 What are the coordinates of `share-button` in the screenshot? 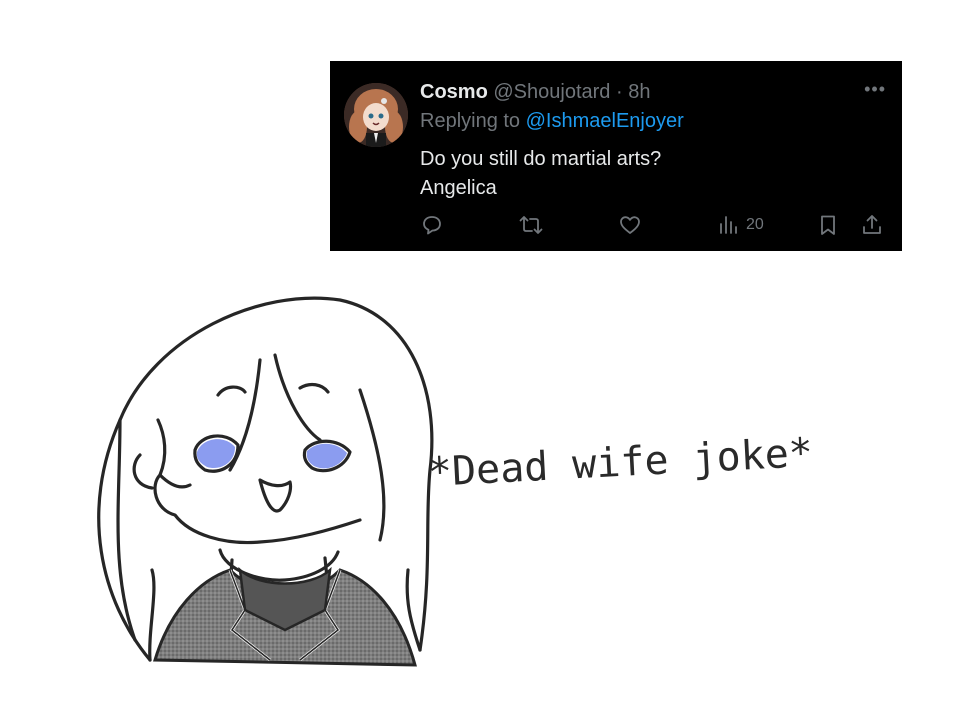 It's located at (872, 225).